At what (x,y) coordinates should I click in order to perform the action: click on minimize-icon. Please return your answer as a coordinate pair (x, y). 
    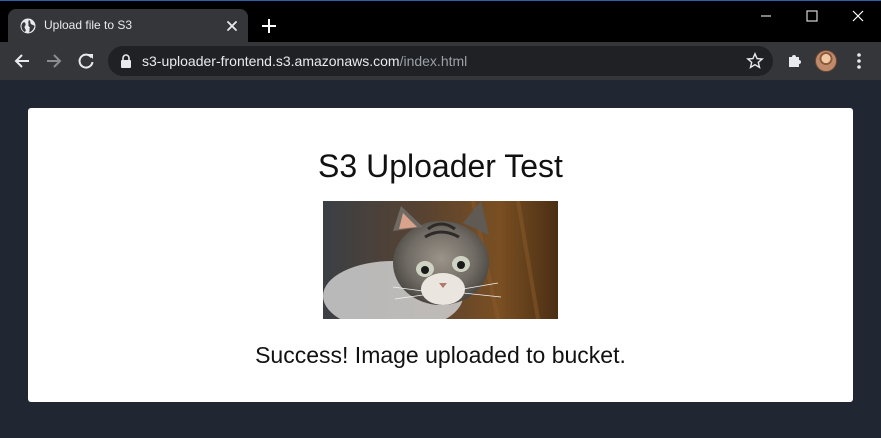
    Looking at the image, I should click on (766, 16).